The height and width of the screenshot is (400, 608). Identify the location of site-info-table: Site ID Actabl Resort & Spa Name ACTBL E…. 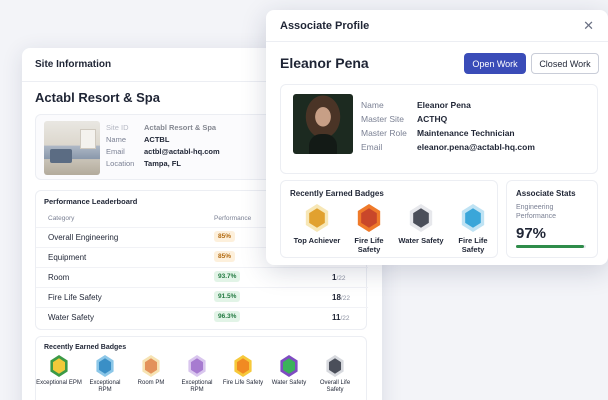
(163, 145).